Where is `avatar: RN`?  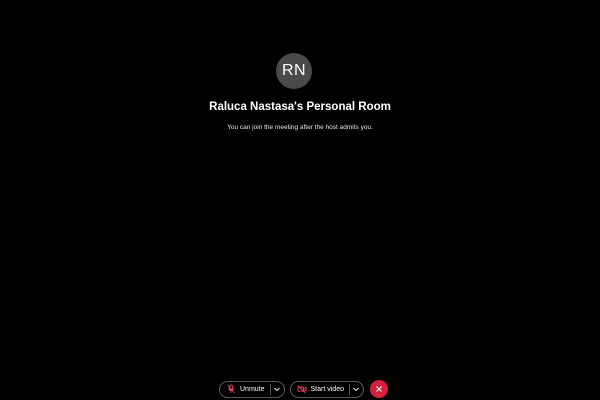
avatar: RN is located at coordinates (294, 71).